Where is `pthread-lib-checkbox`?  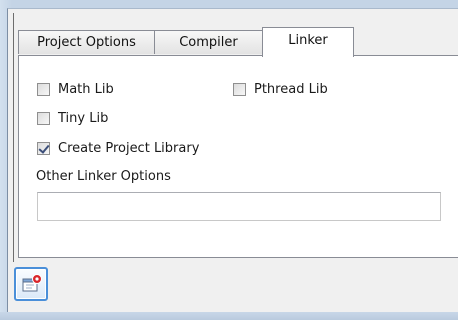 pthread-lib-checkbox is located at coordinates (239, 89).